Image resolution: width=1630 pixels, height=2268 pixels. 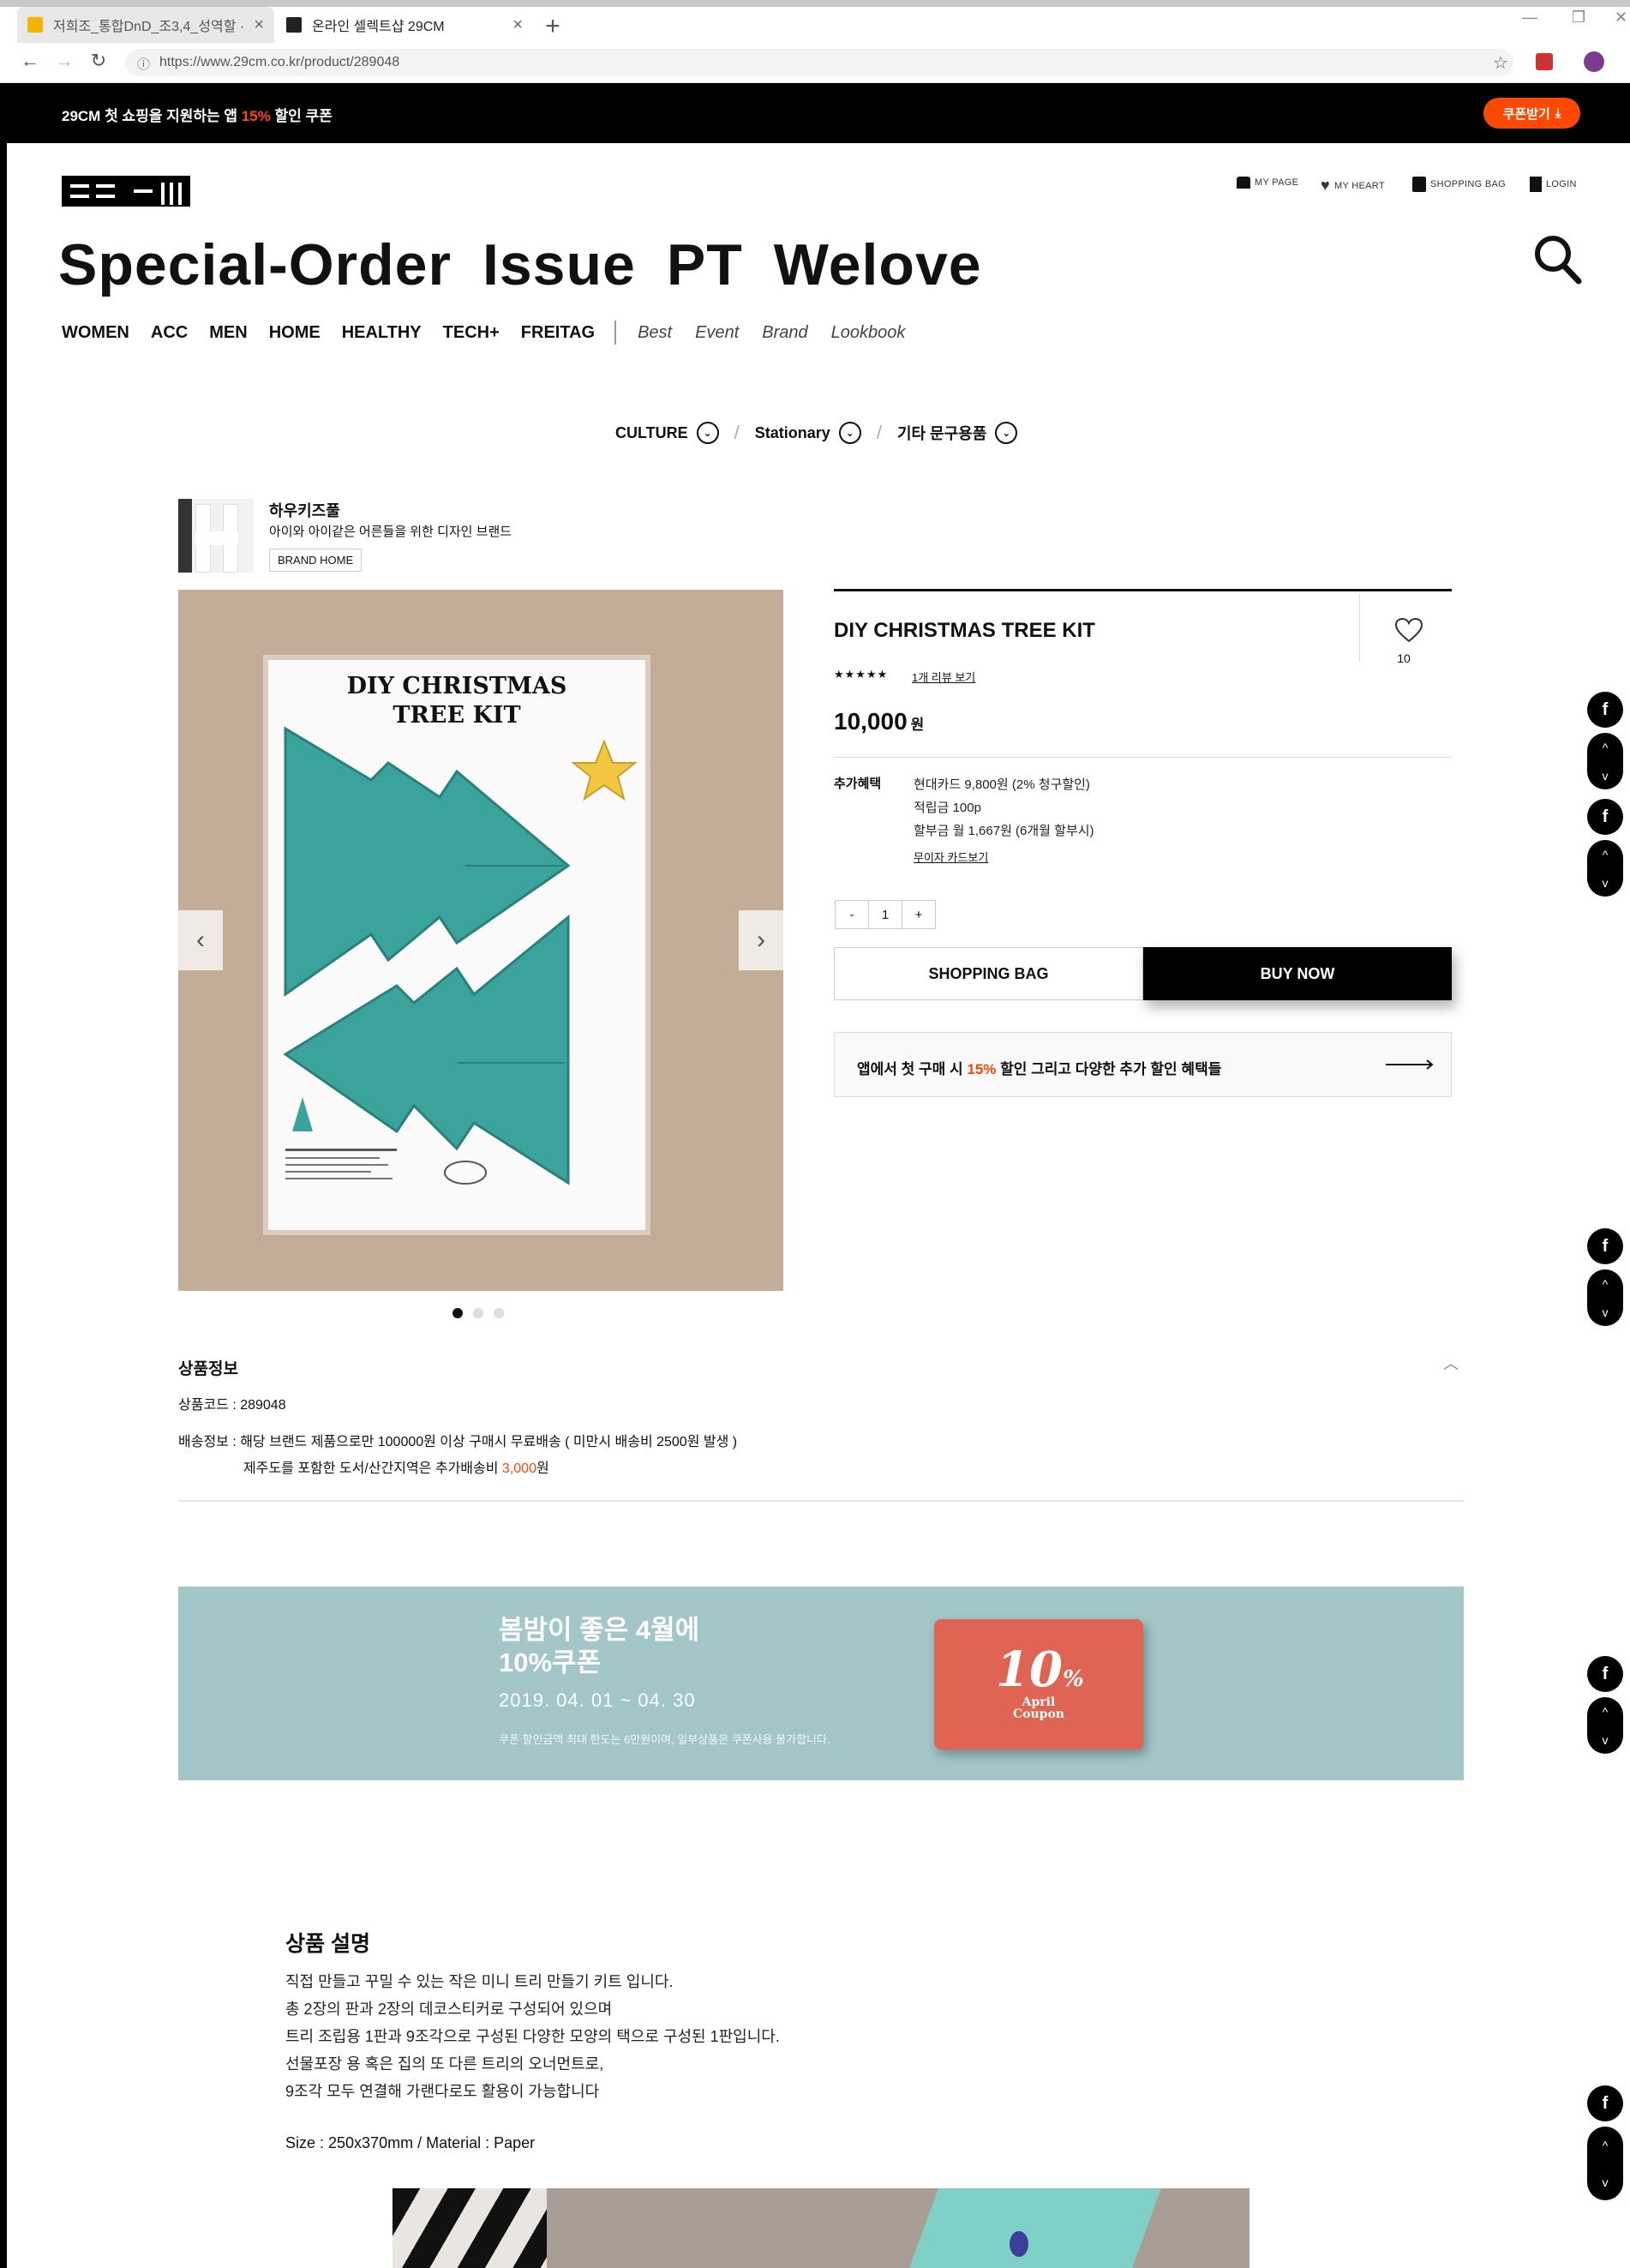 What do you see at coordinates (98, 61) in the screenshot?
I see `reload-icon: ↻` at bounding box center [98, 61].